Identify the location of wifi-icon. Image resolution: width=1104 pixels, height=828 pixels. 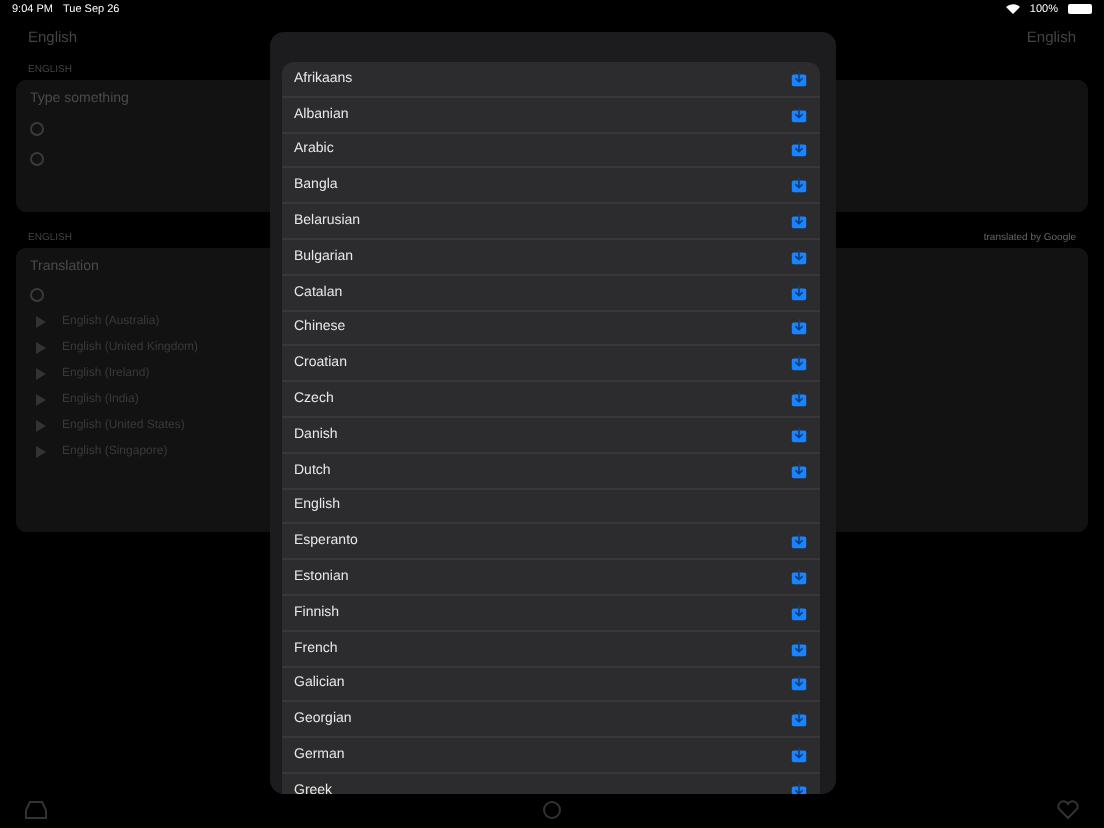
(1012, 9).